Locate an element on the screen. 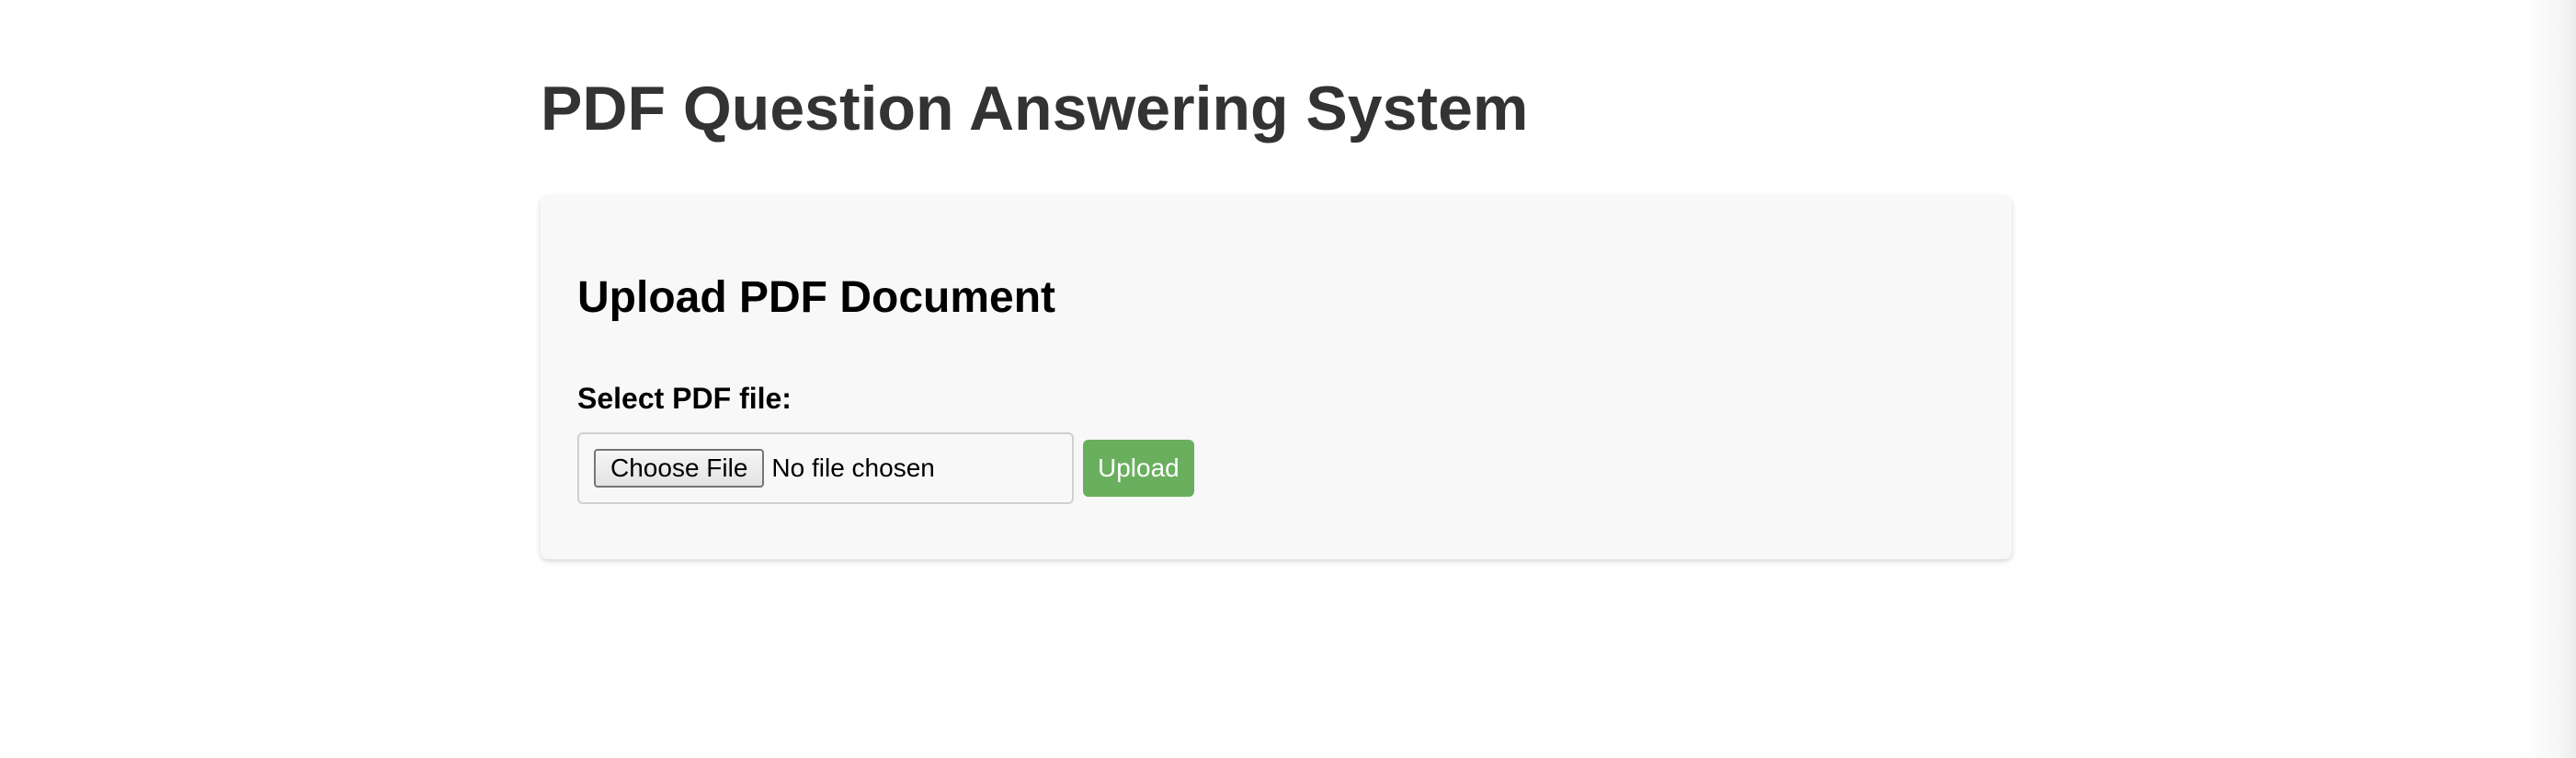 Image resolution: width=2576 pixels, height=758 pixels. choose-file-button: Choose File is located at coordinates (679, 468).